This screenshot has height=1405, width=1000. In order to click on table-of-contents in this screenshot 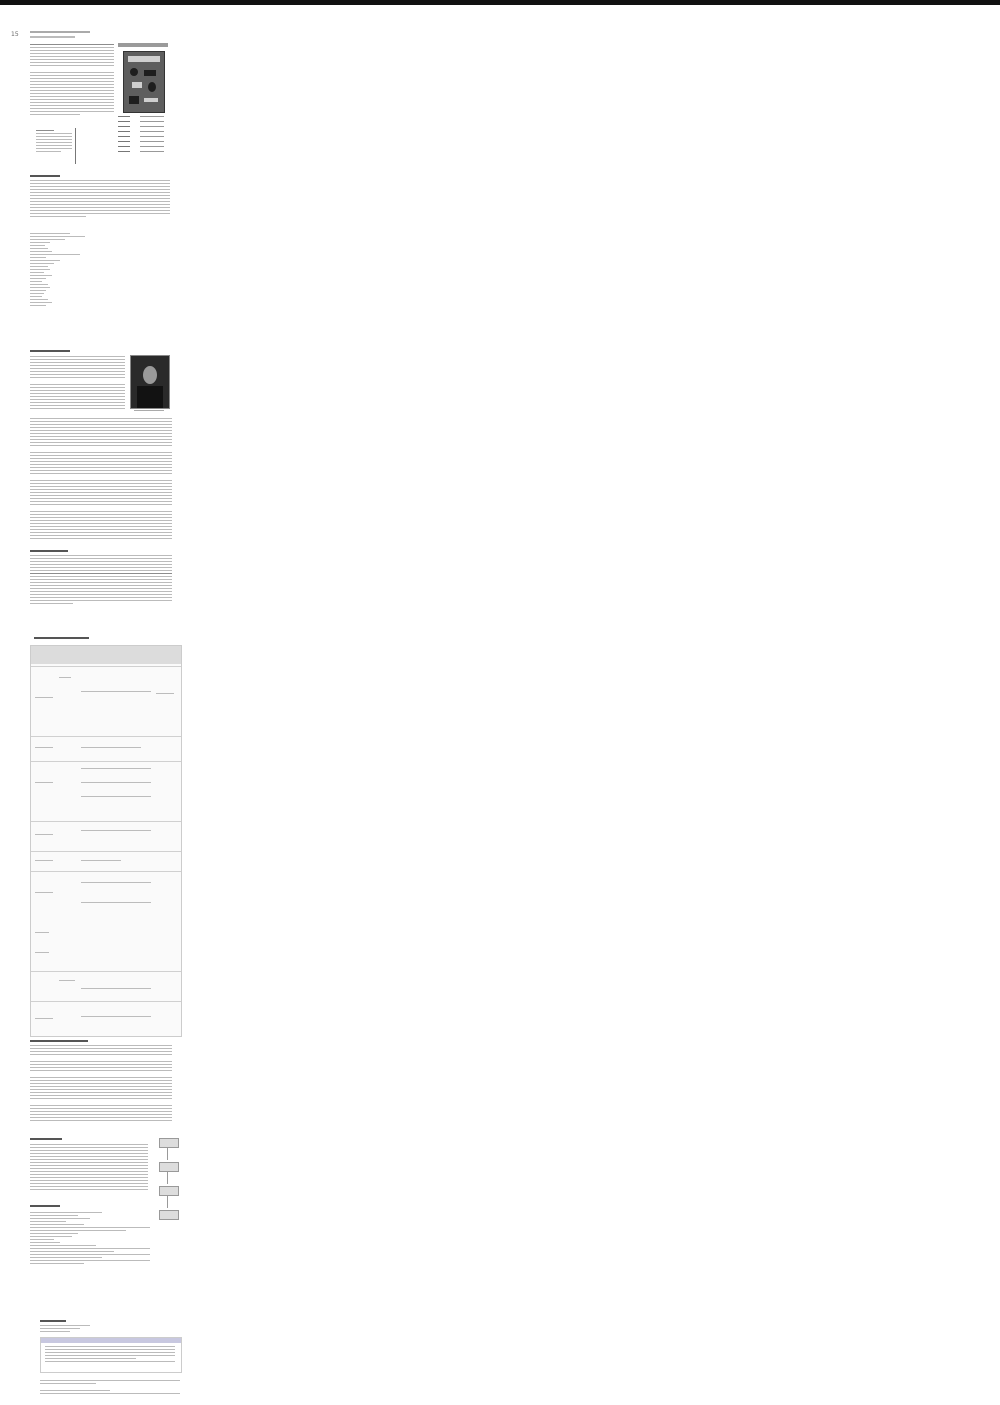, I will do `click(53, 146)`.